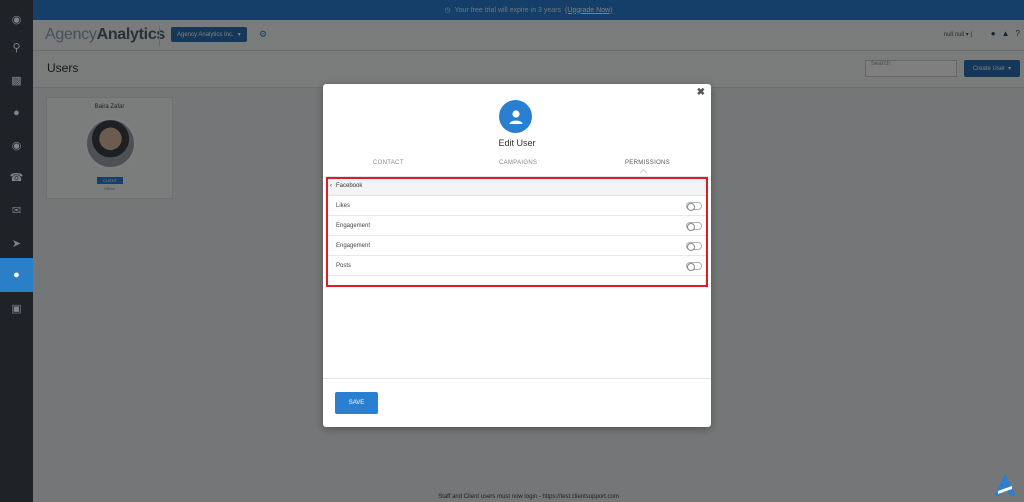 This screenshot has height=502, width=1024. Describe the element at coordinates (16, 177) in the screenshot. I see `phone-icon: ☎` at that location.